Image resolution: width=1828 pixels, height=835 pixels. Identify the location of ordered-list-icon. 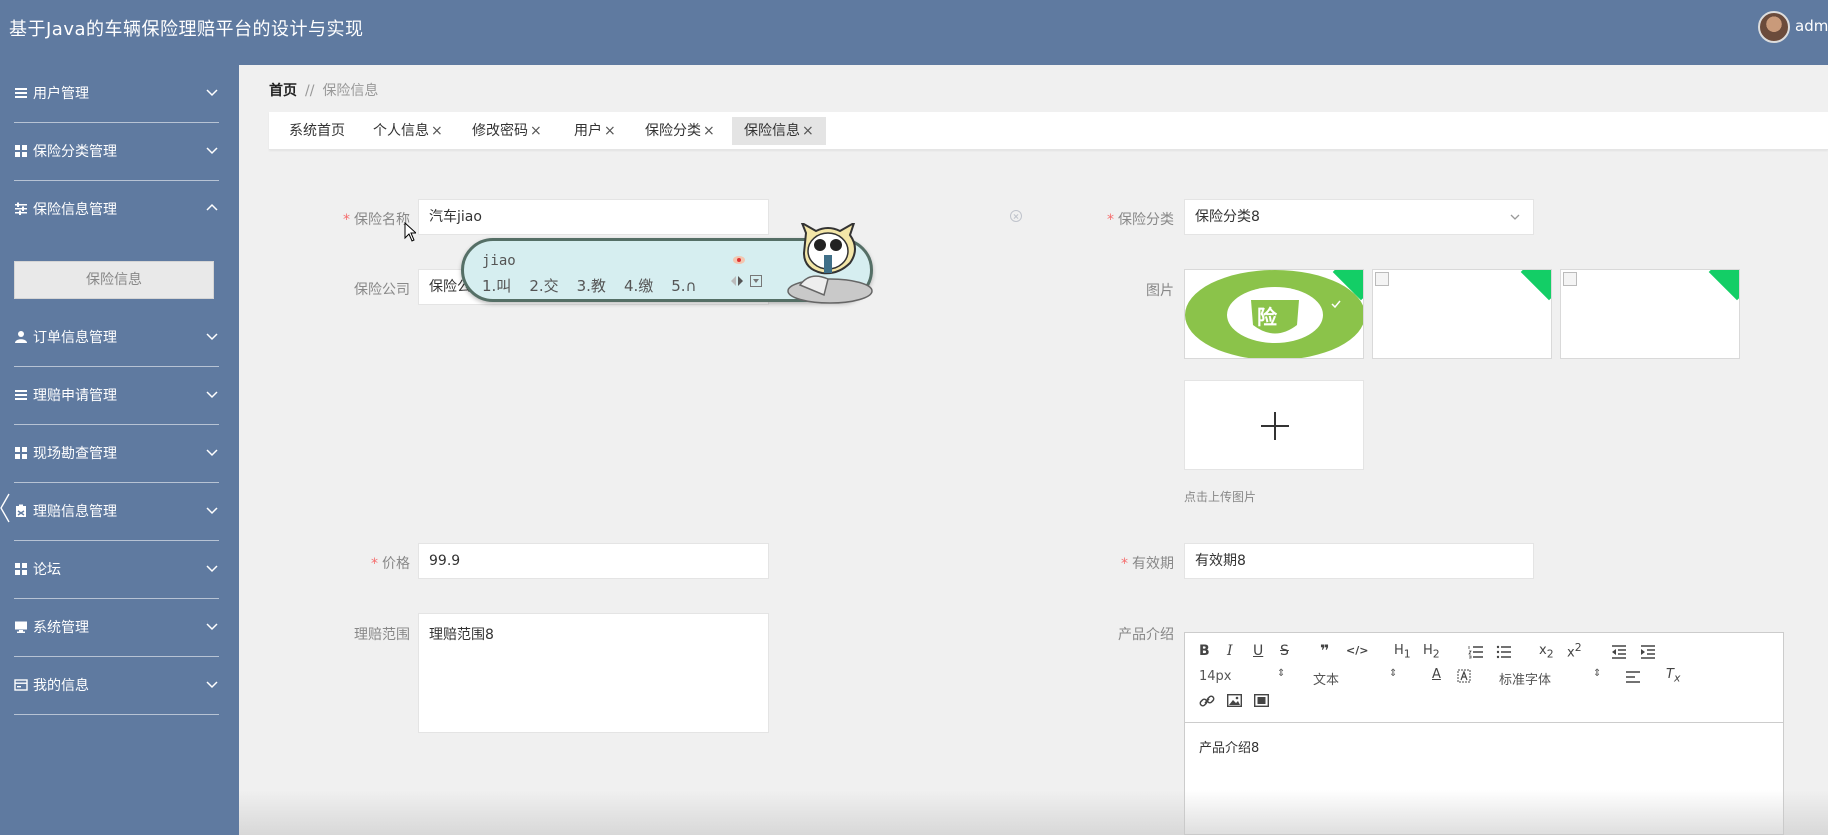
(1476, 652).